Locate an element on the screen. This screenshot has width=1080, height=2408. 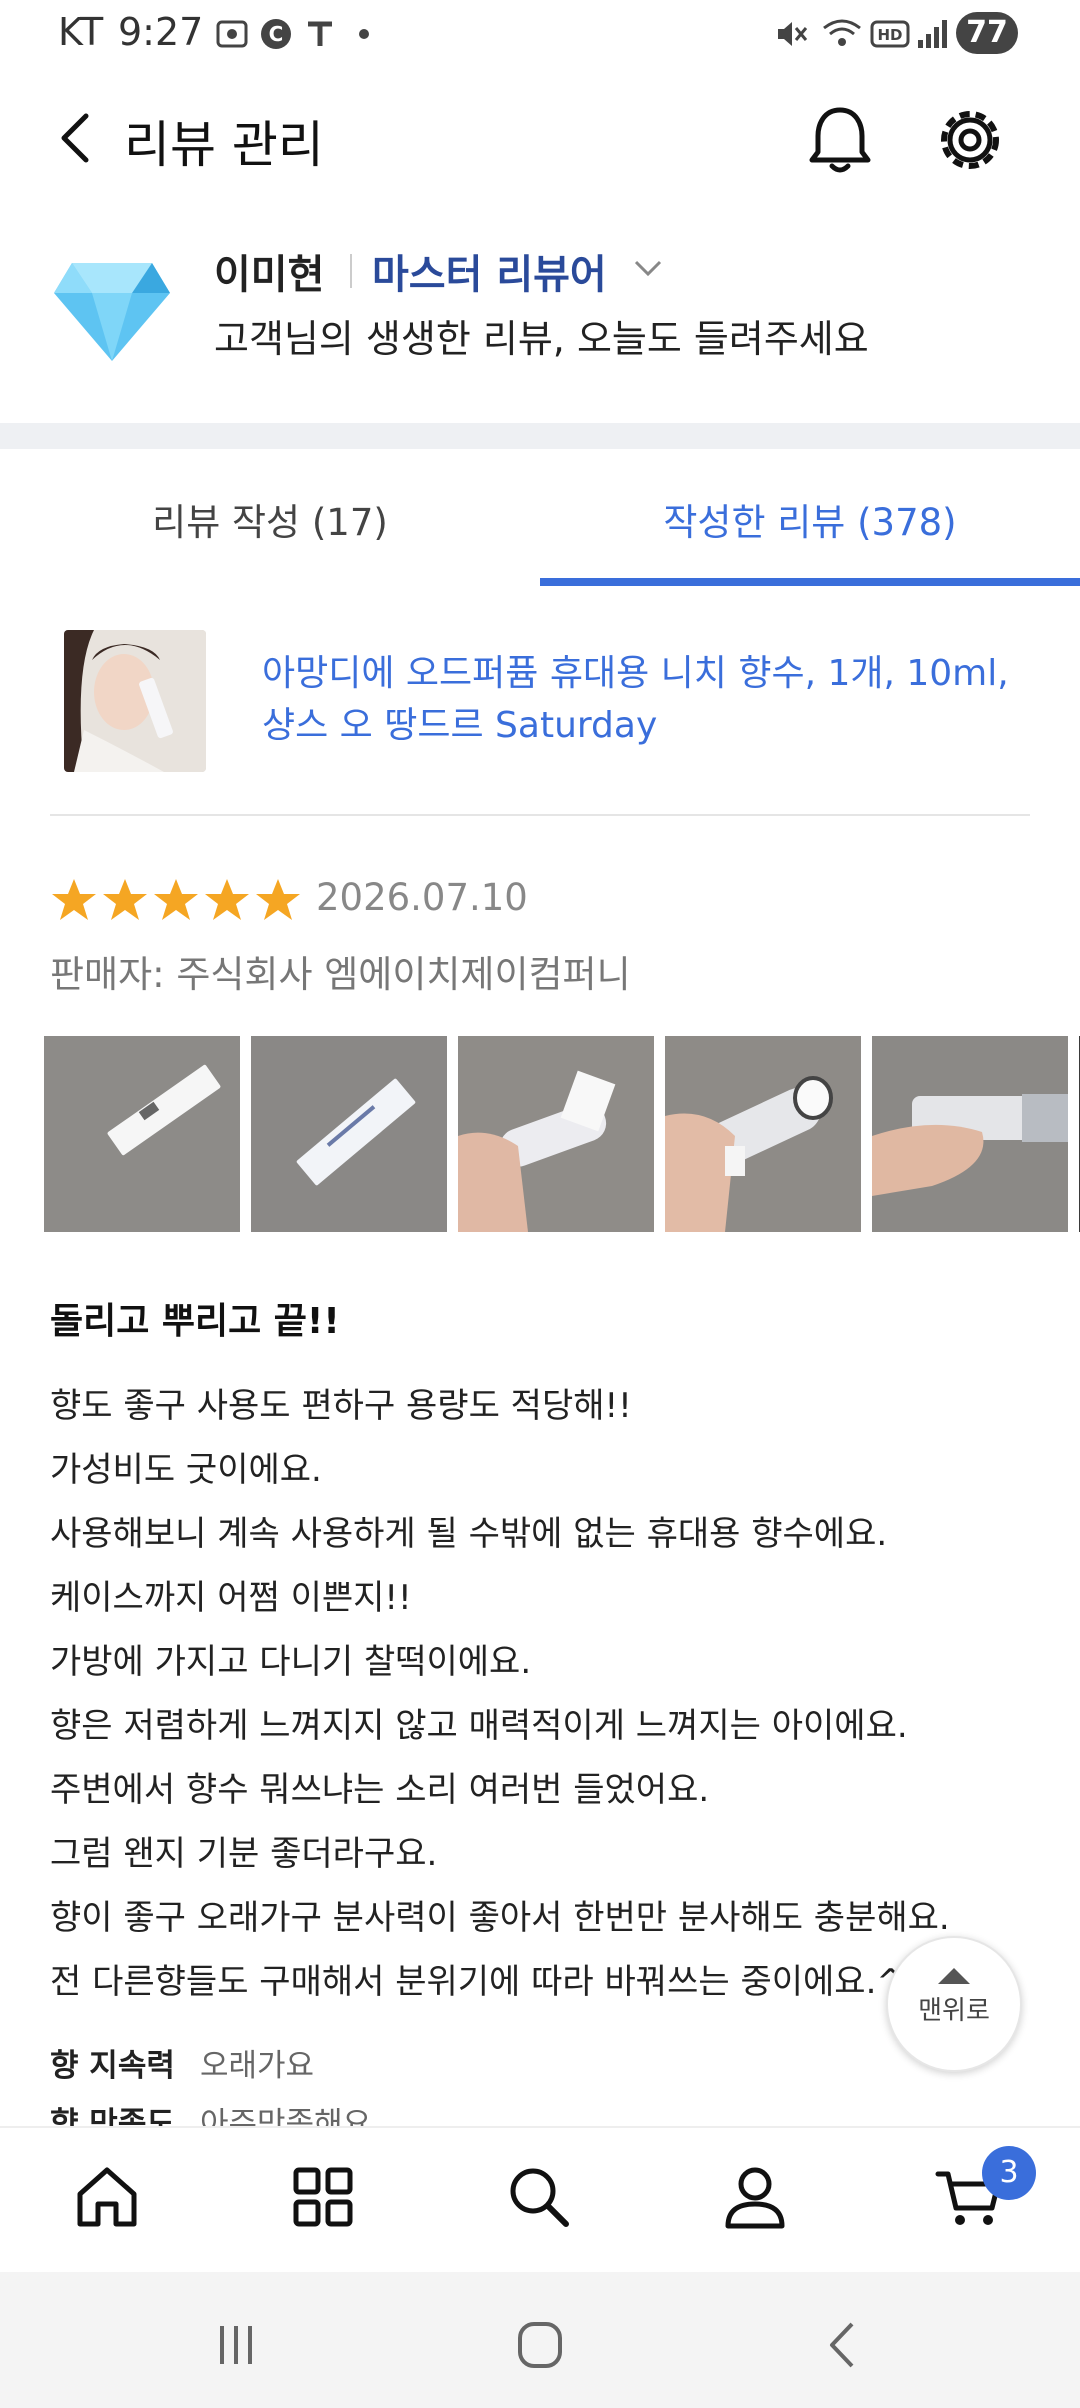
review-line: 사용해보니 계속 사용하게 될 수밖에 없는 휴대용 향수에요. is located at coordinates (469, 1534).